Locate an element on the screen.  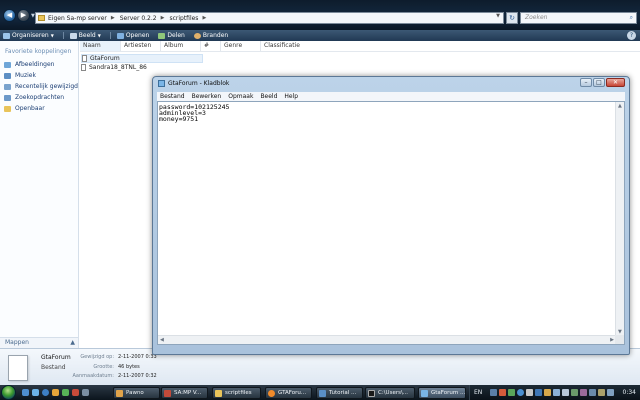
switch-windows-icon is located at coordinates (35, 392).